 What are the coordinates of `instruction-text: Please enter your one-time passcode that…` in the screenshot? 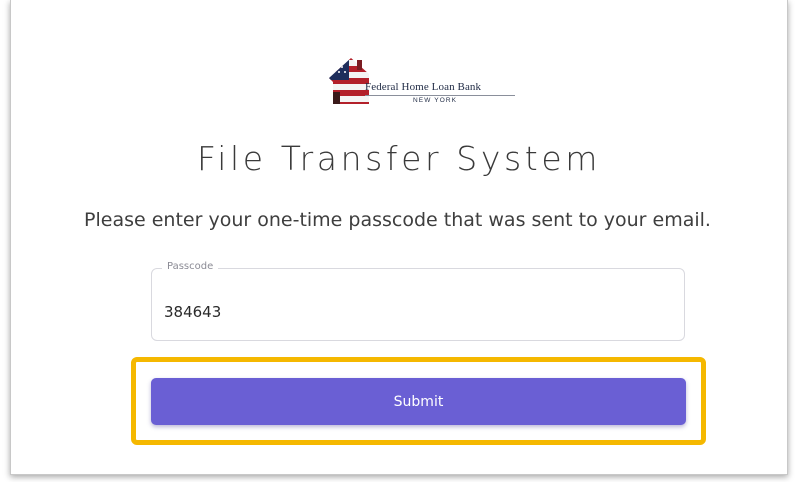 It's located at (397, 220).